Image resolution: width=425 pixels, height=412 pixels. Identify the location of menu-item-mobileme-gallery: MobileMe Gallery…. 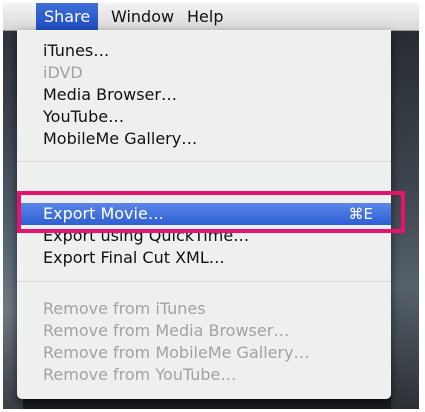
(204, 139).